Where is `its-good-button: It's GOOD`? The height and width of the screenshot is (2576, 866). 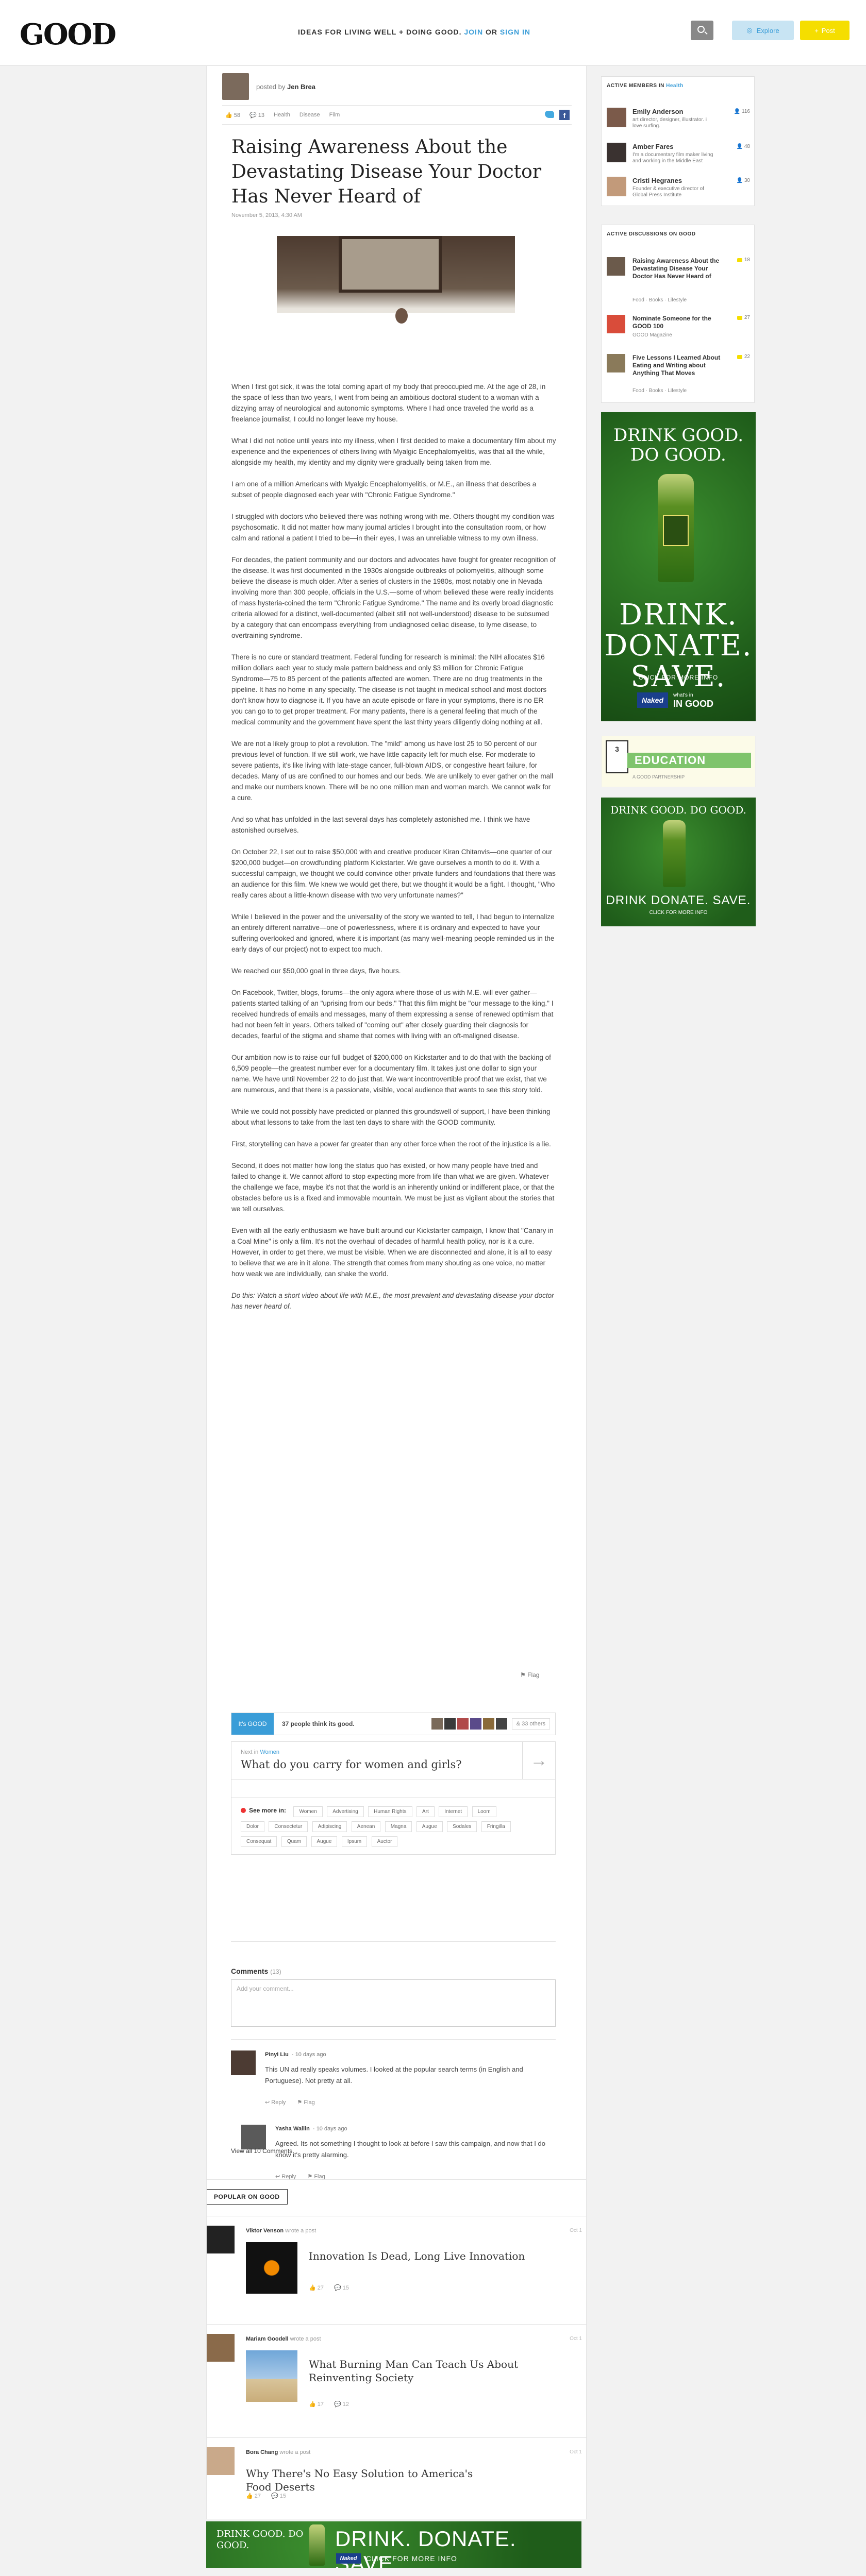
its-good-button: It's GOOD is located at coordinates (252, 1724).